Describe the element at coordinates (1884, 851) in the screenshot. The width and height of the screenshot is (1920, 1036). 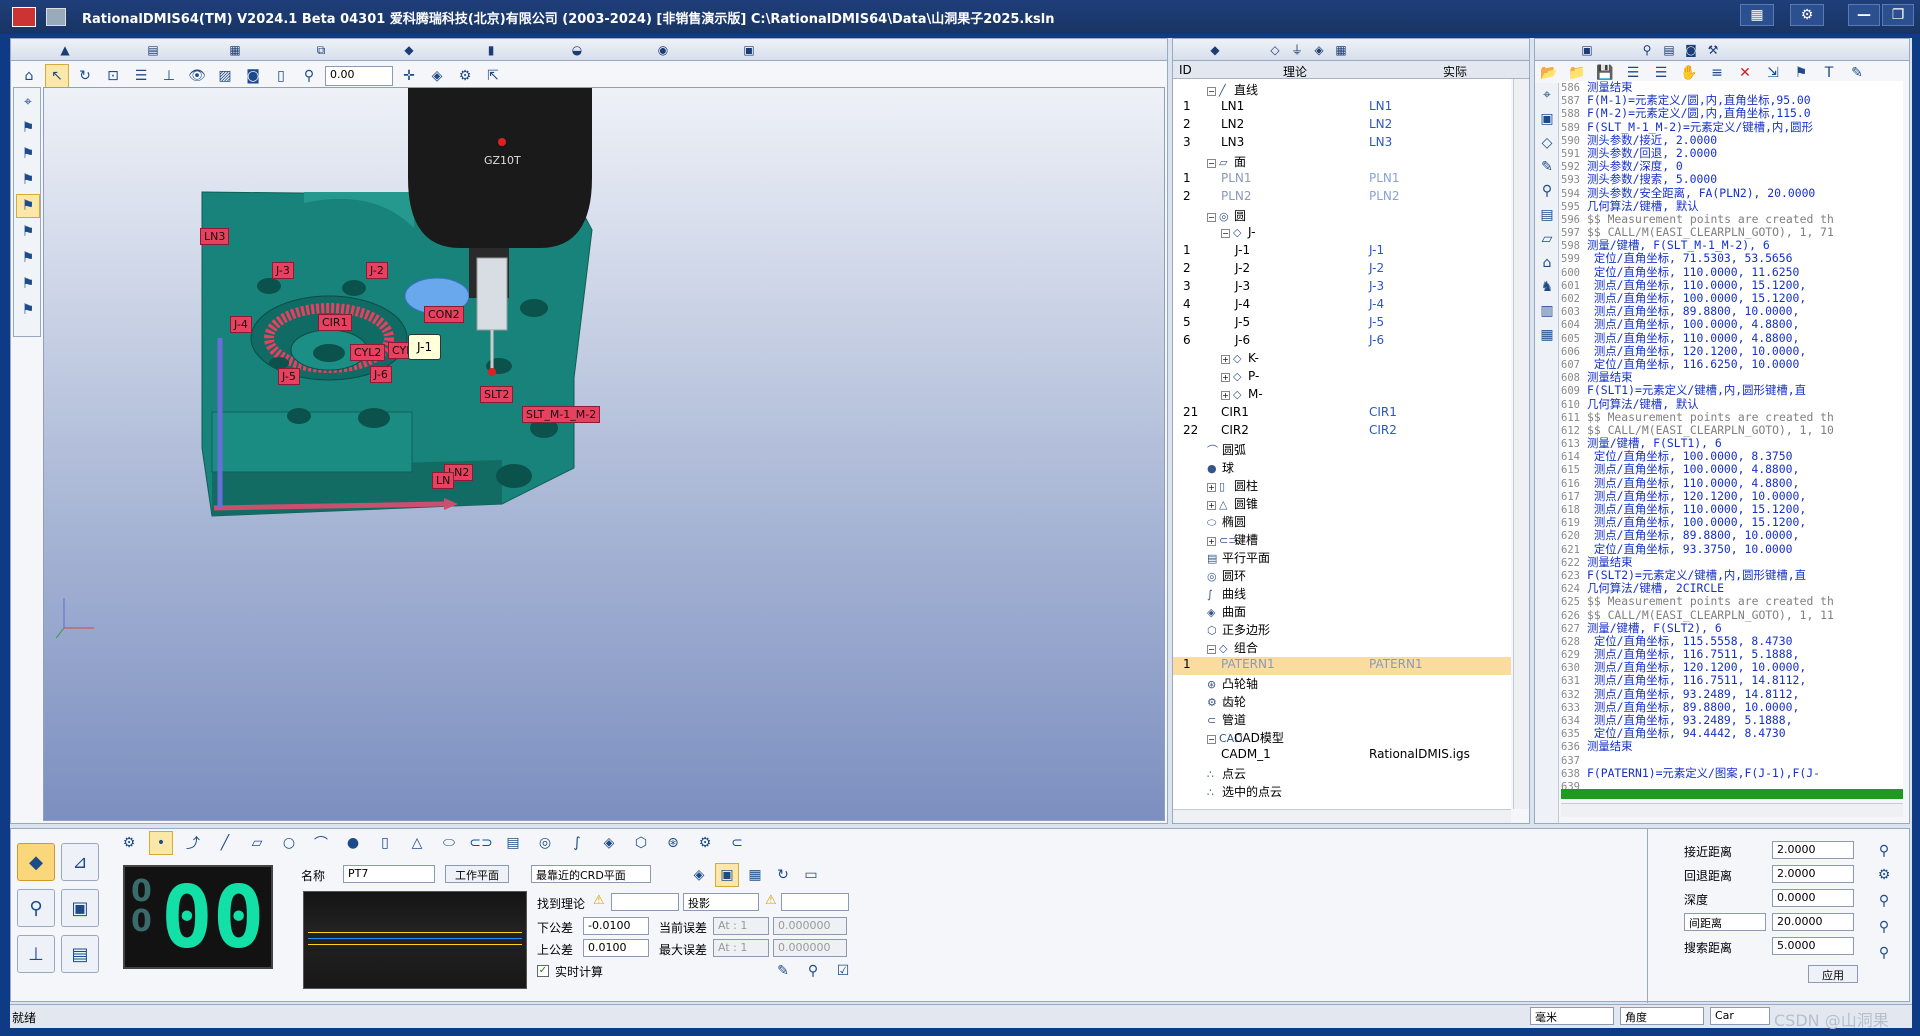
I see `param-probe-icon: ⚲` at that location.